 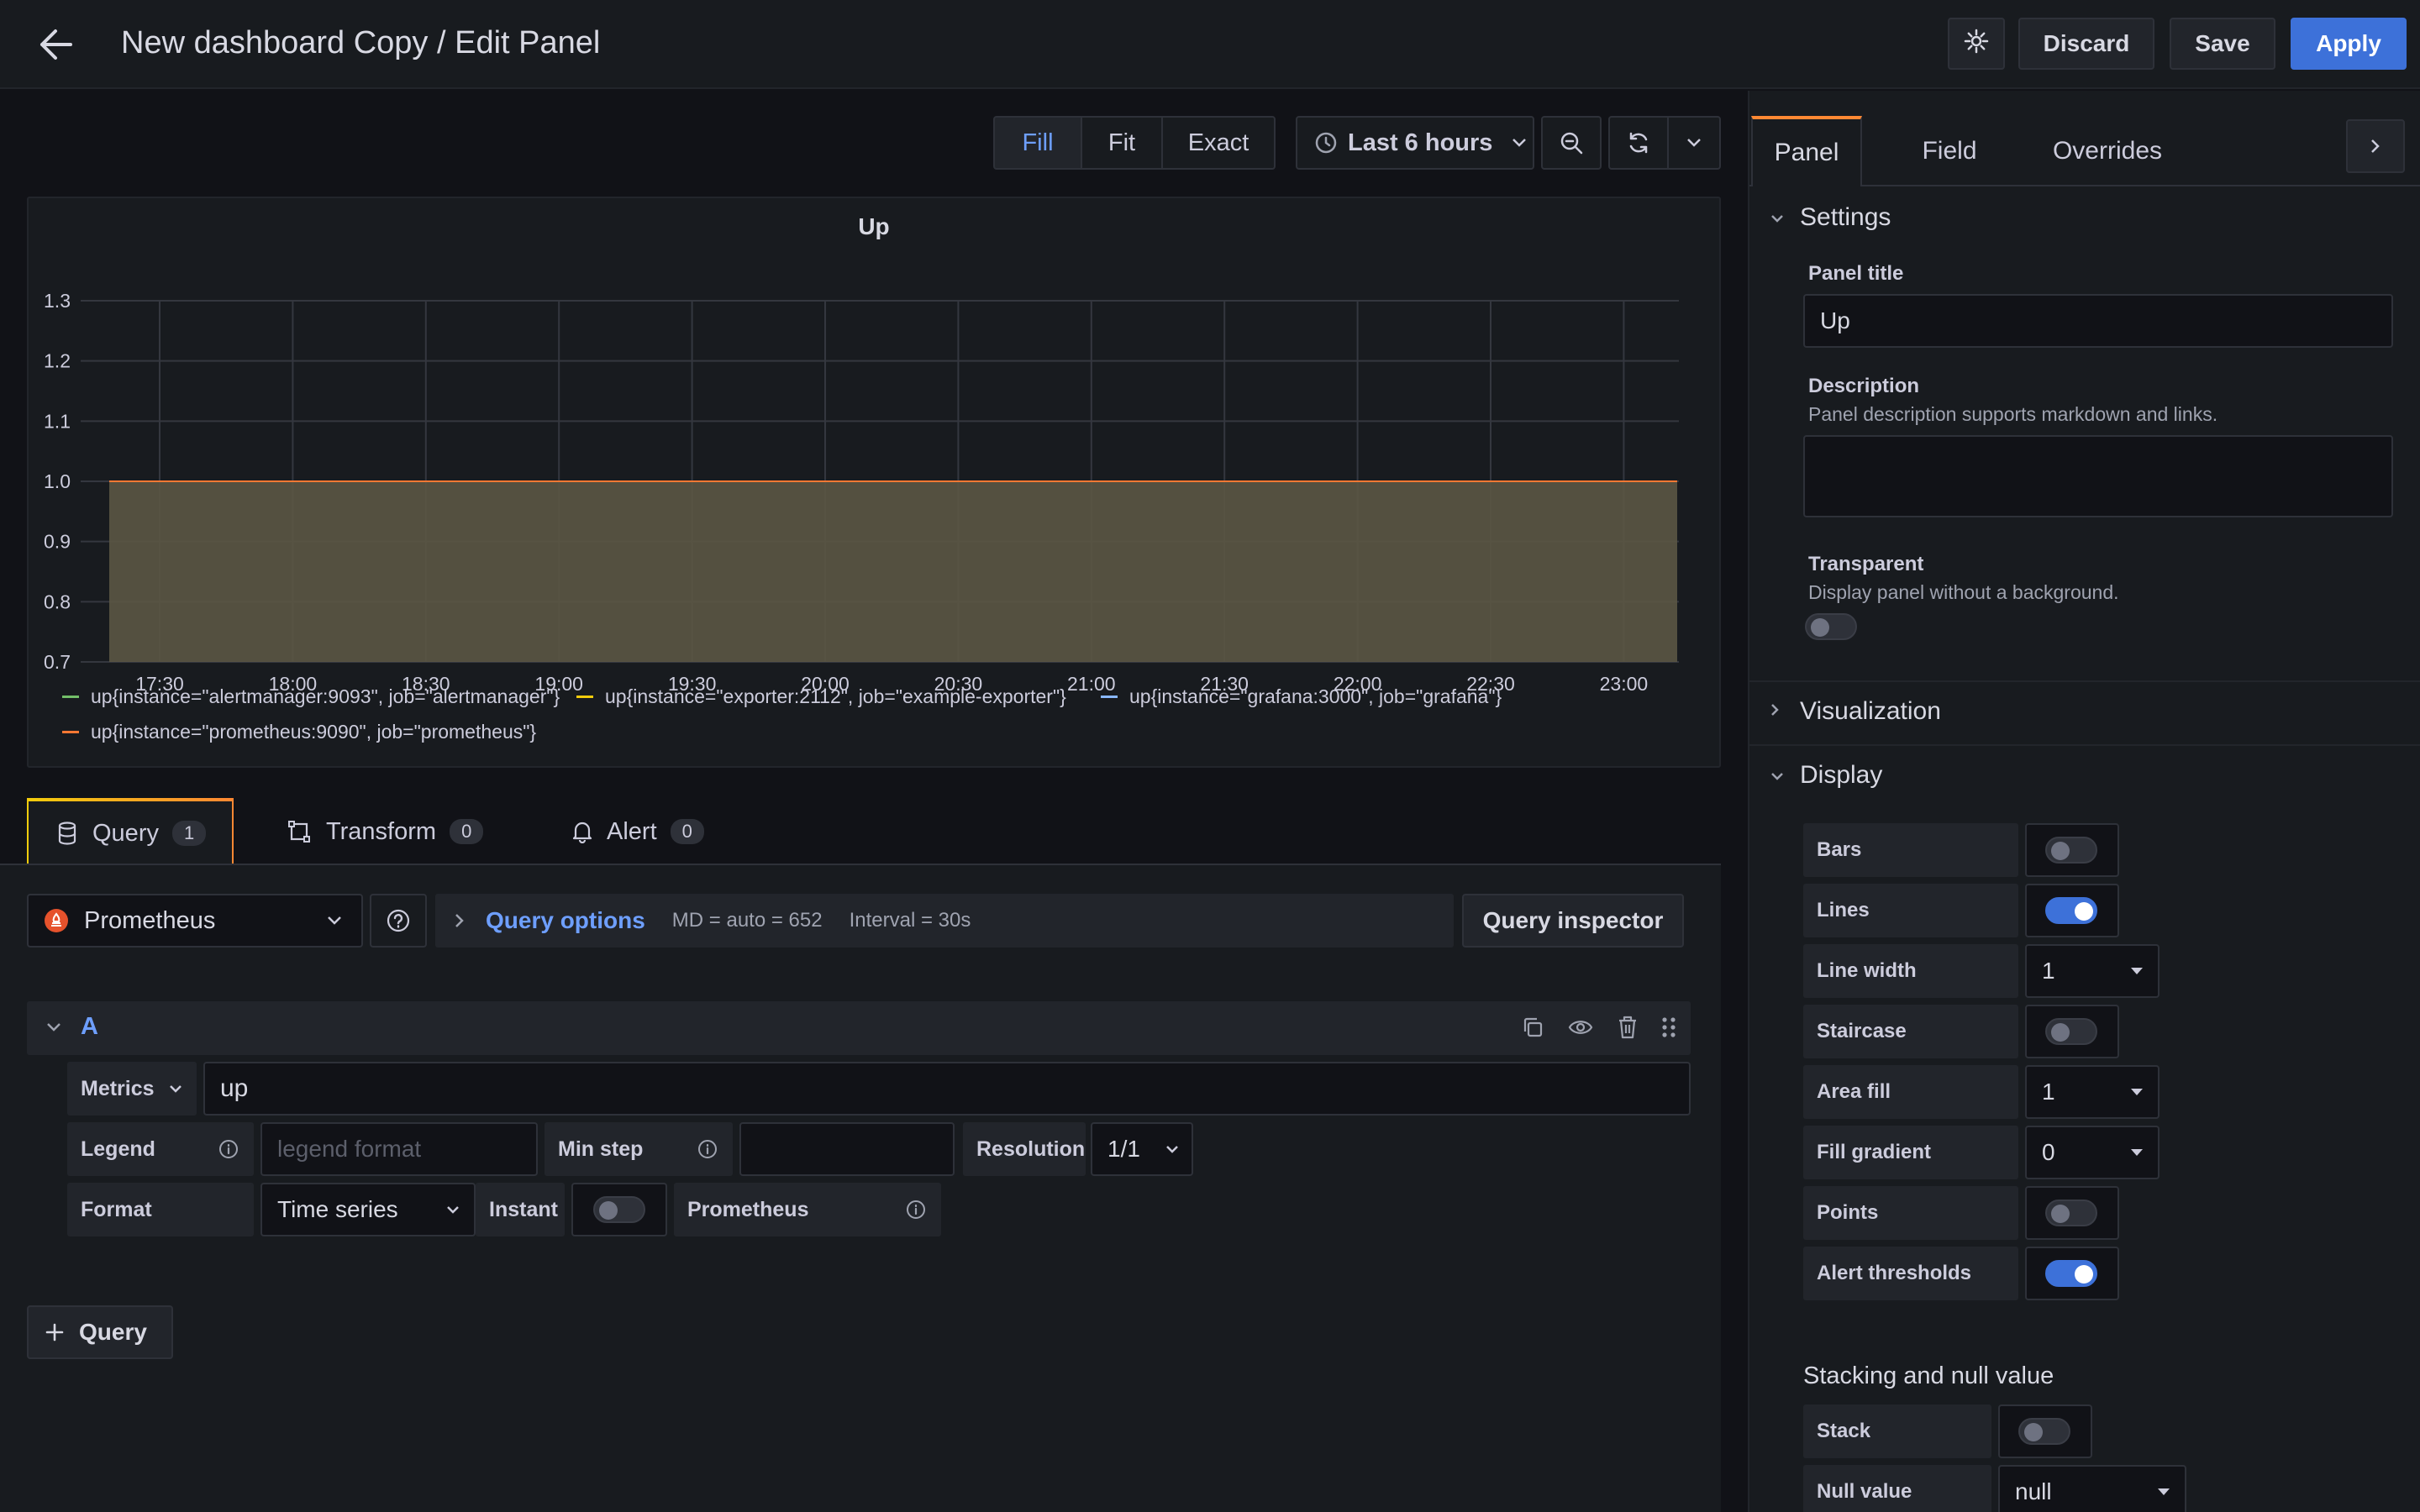 I want to click on zoom-out-button, so click(x=1571, y=143).